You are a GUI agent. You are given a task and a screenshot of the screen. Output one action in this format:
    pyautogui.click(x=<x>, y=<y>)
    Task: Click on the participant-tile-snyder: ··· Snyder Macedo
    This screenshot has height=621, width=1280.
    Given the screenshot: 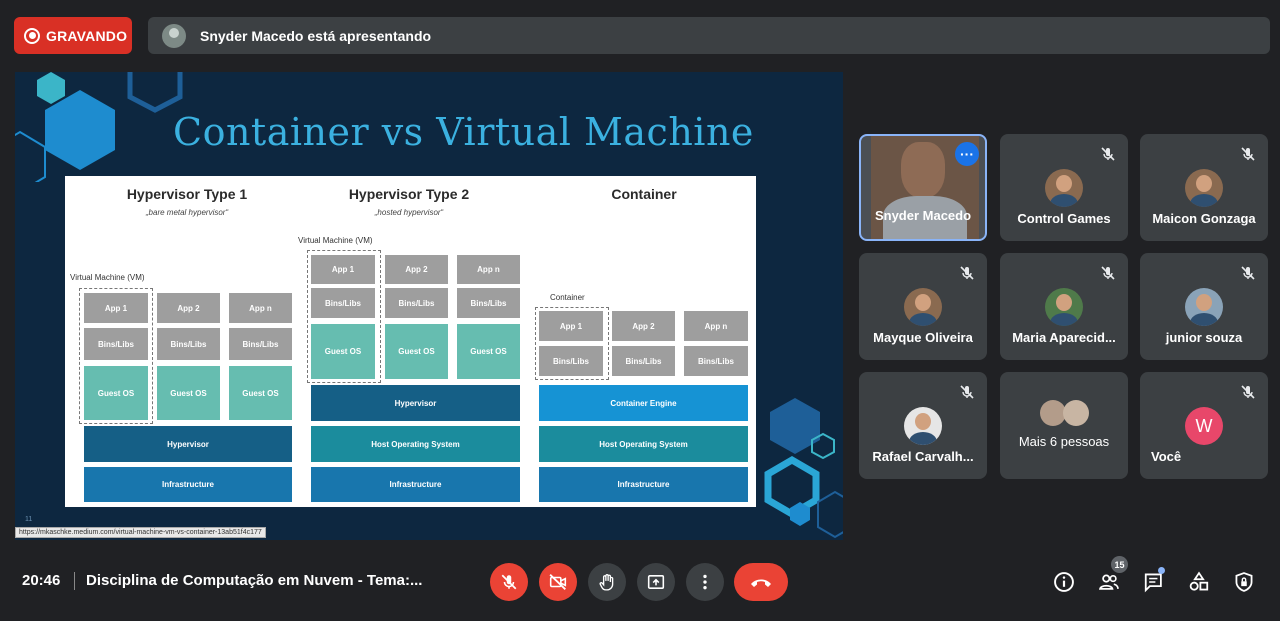 What is the action you would take?
    pyautogui.click(x=923, y=187)
    